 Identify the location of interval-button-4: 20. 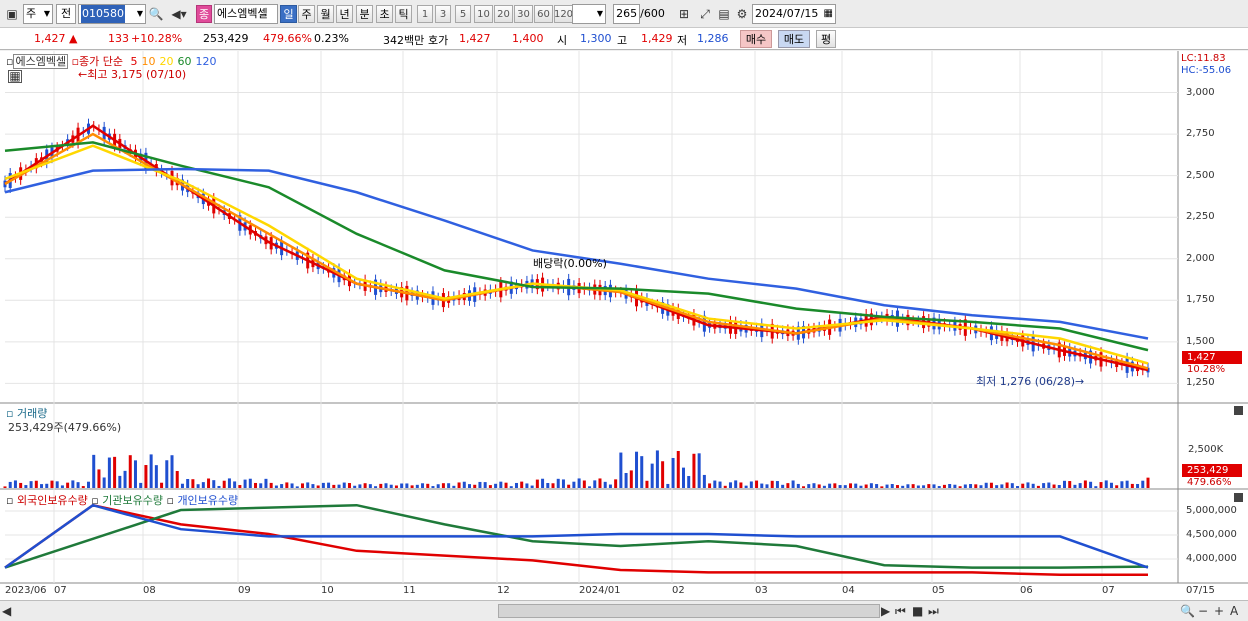
(503, 14).